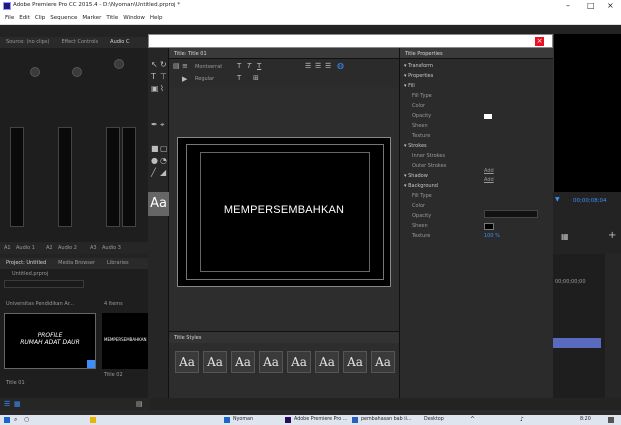 This screenshot has height=425, width=621. I want to click on background-opacity-value: 100 %, so click(492, 236).